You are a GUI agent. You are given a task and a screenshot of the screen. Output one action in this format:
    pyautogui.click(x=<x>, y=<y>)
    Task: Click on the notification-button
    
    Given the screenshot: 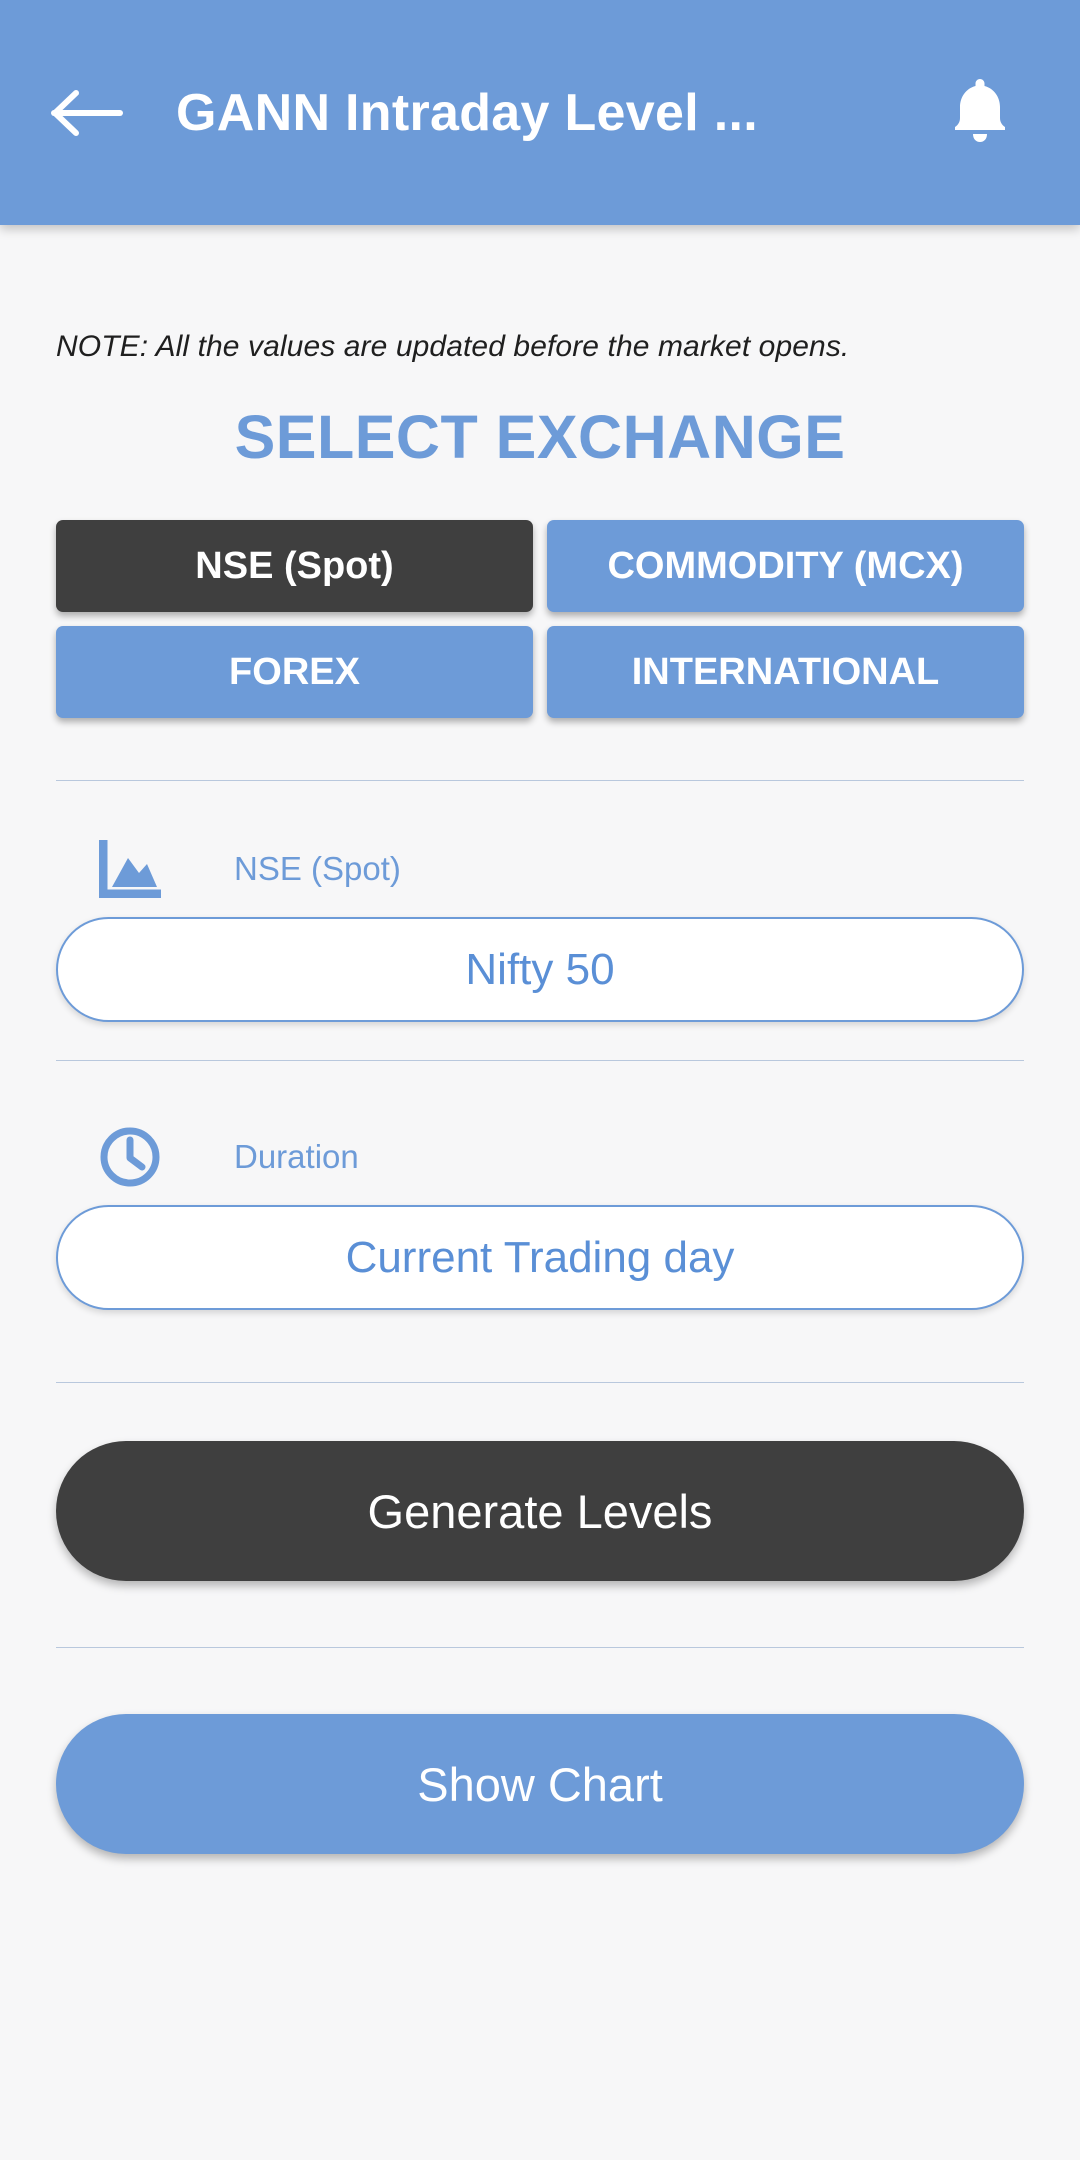 What is the action you would take?
    pyautogui.click(x=980, y=113)
    